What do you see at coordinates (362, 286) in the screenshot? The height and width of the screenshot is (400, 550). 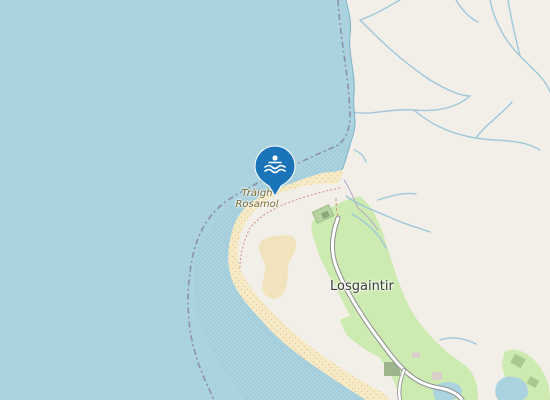 I see `place-name-label: Losgaintir` at bounding box center [362, 286].